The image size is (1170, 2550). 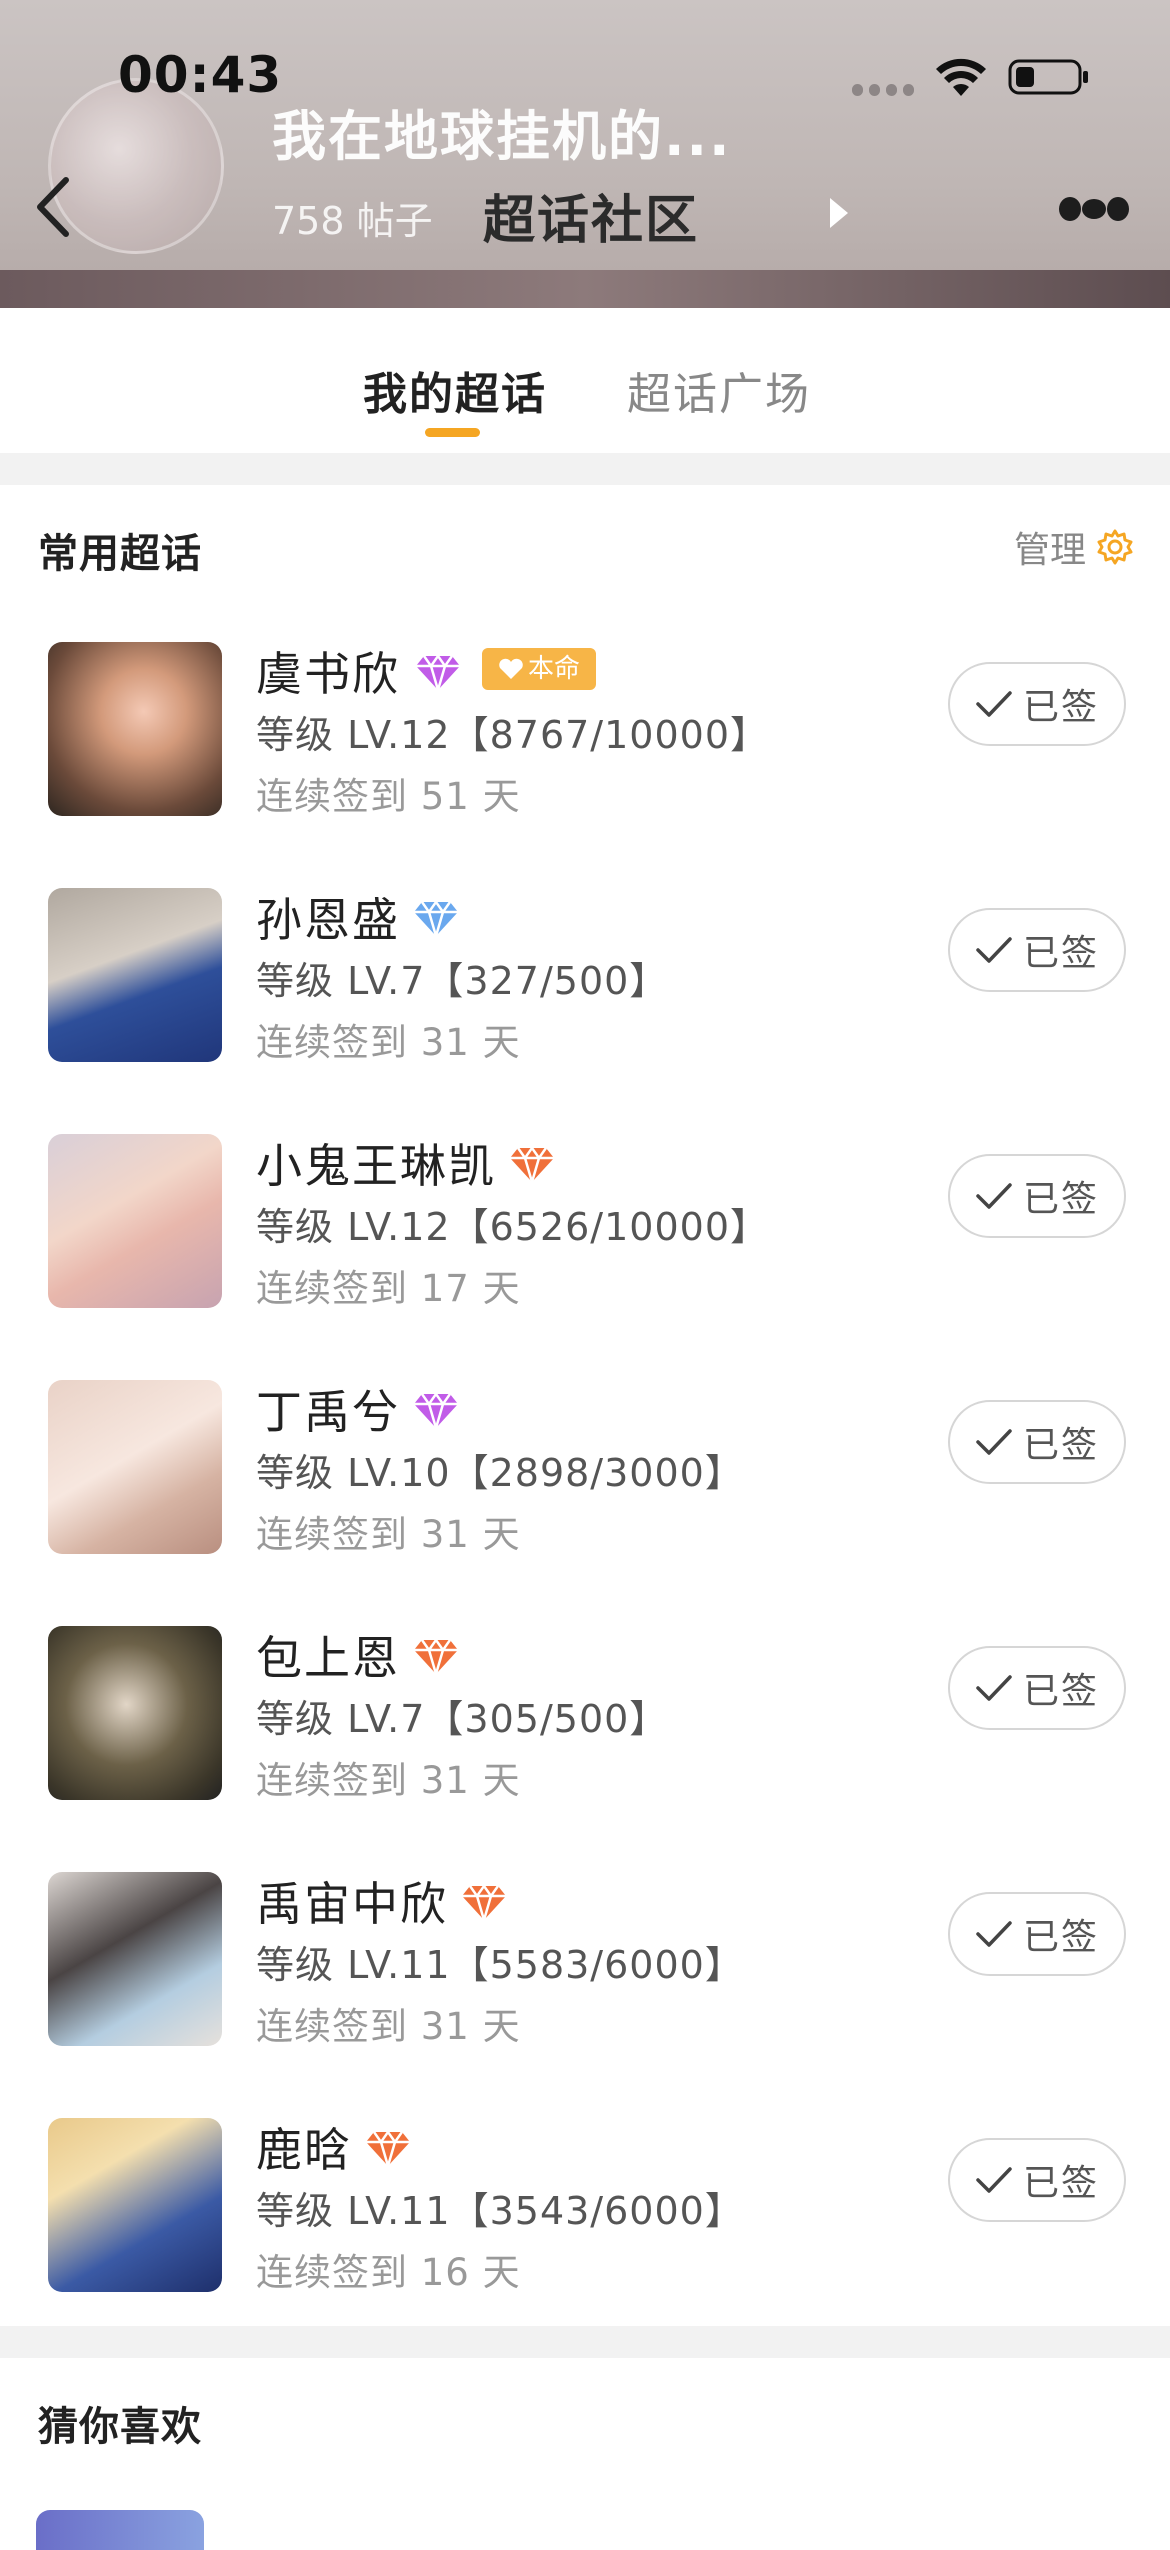 What do you see at coordinates (304, 2150) in the screenshot?
I see `topic-name: 鹿晗` at bounding box center [304, 2150].